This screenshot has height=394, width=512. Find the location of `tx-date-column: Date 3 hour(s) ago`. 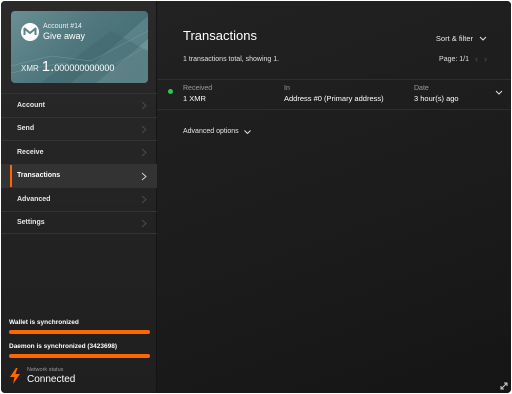

tx-date-column: Date 3 hour(s) ago is located at coordinates (436, 94).